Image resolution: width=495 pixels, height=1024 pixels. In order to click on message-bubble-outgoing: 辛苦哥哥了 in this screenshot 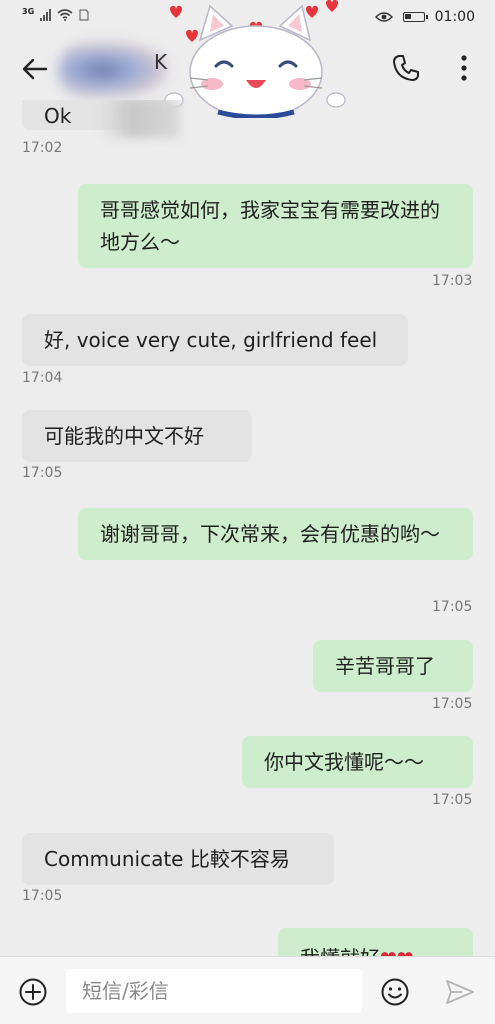, I will do `click(393, 666)`.